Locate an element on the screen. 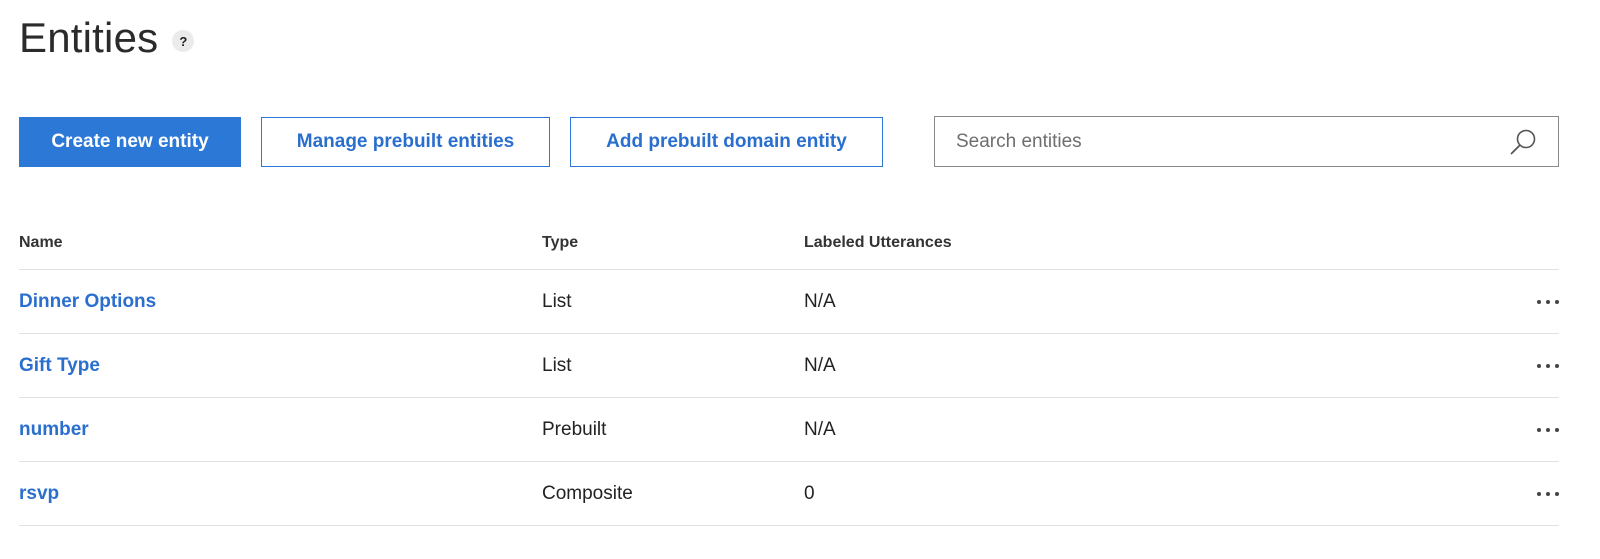  entity-type: Prebuilt is located at coordinates (574, 429).